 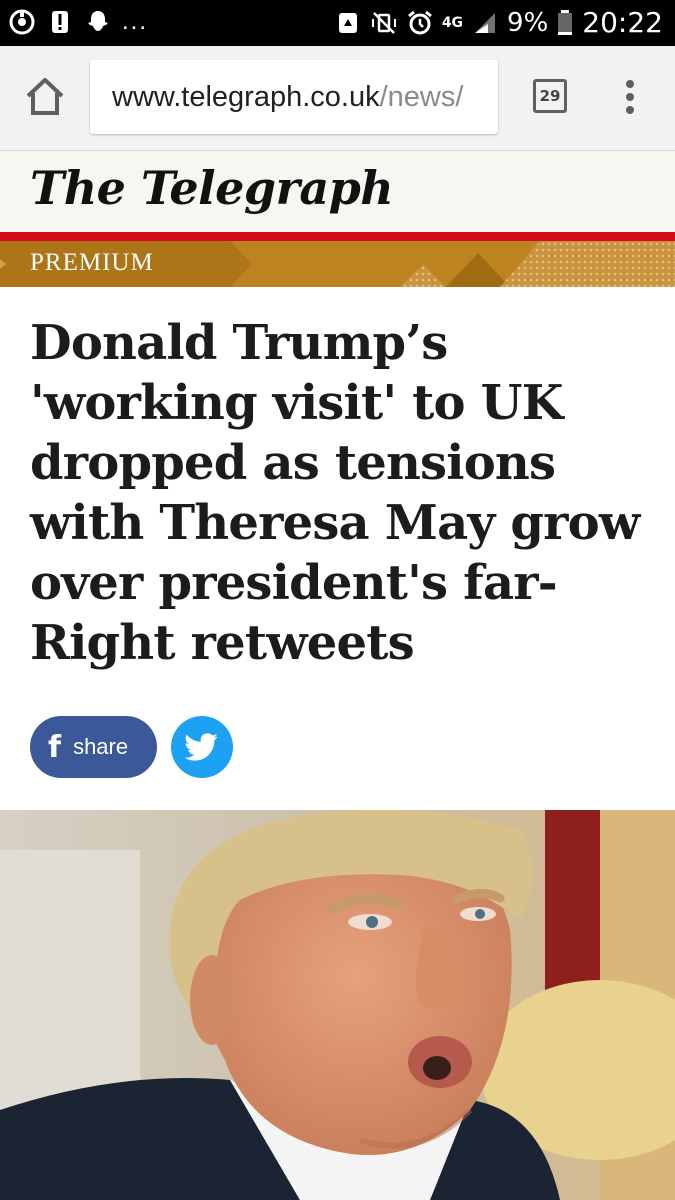 What do you see at coordinates (60, 22) in the screenshot?
I see `alert-icon` at bounding box center [60, 22].